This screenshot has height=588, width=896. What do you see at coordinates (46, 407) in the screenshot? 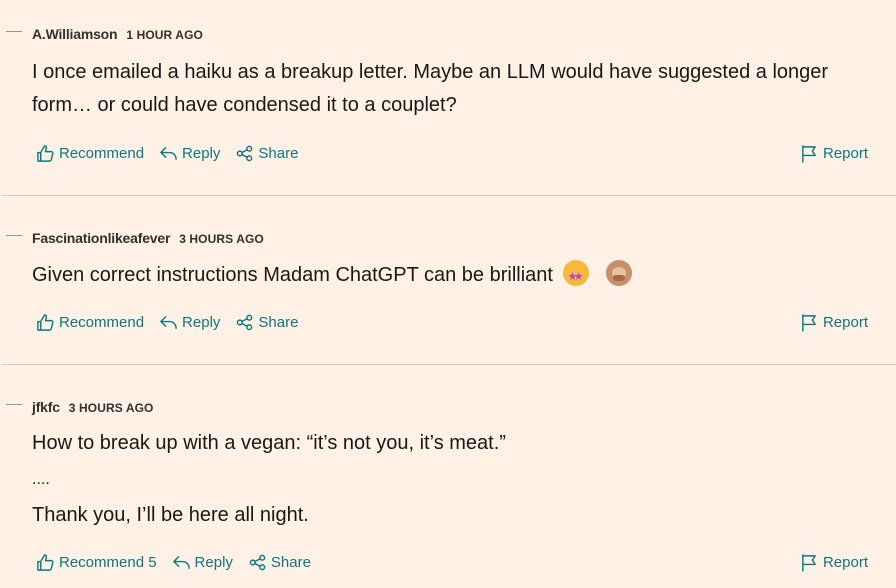
I see `author-name: jfkfc` at bounding box center [46, 407].